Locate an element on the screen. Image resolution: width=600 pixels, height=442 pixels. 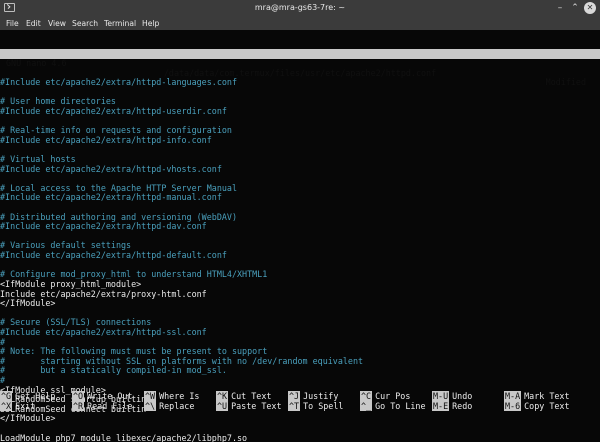
shortcut-key: ^_ is located at coordinates (366, 406).